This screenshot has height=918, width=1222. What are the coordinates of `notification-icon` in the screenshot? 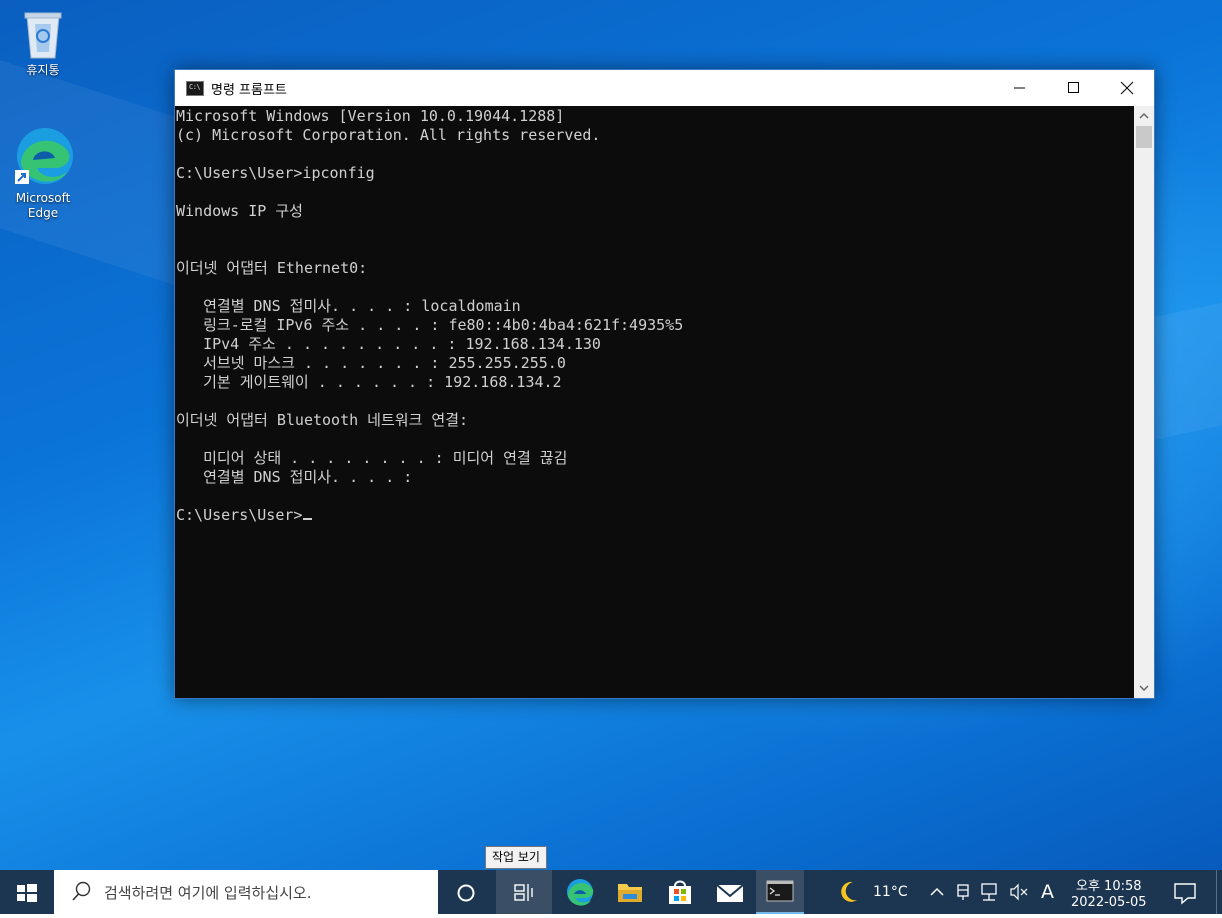 It's located at (1185, 892).